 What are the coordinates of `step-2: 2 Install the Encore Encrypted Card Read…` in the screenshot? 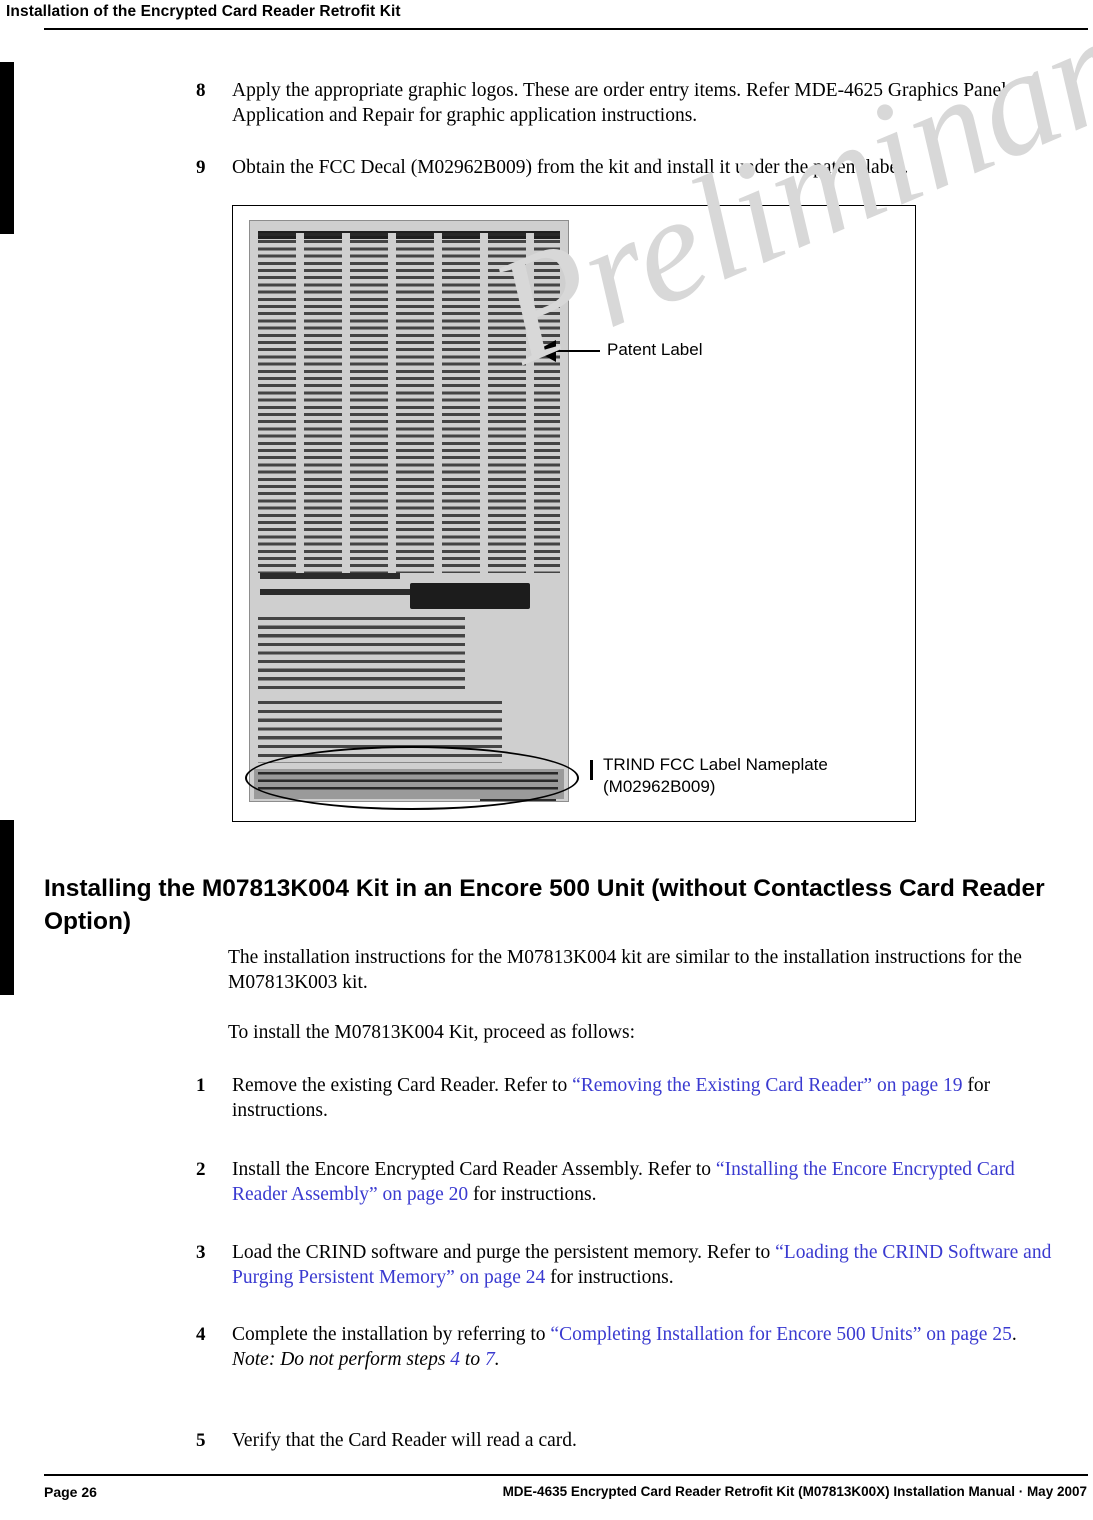 It's located at (632, 1182).